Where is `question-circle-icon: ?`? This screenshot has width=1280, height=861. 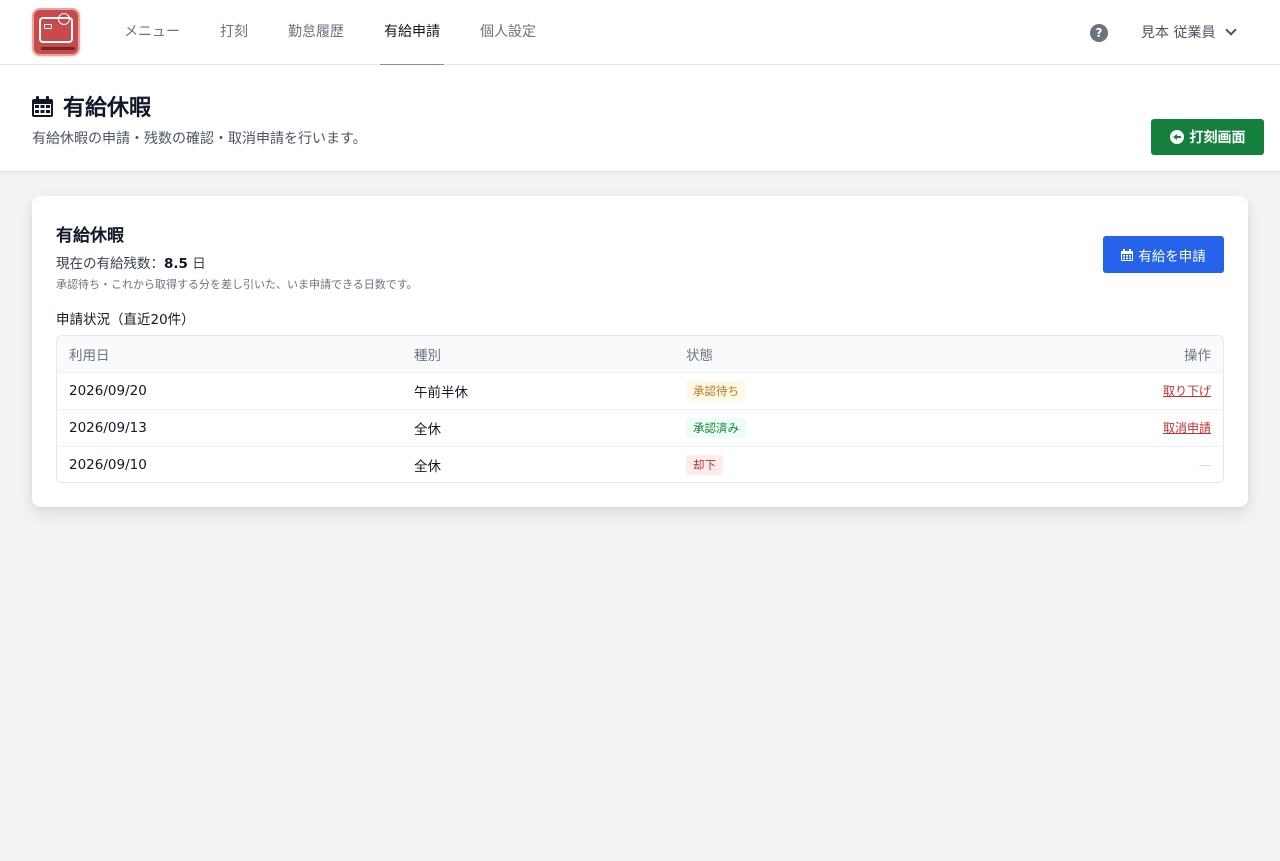
question-circle-icon: ? is located at coordinates (1099, 33).